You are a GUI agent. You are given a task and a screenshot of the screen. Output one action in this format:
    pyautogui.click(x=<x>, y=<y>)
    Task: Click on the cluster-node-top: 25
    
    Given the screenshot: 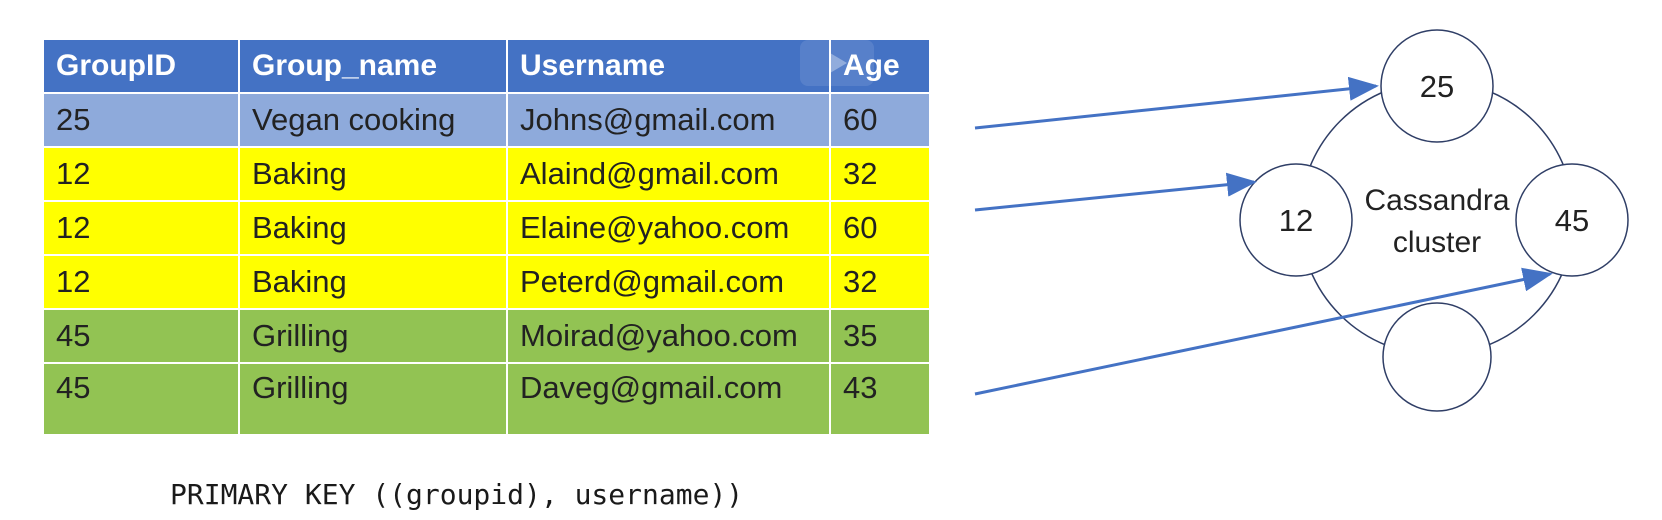 What is the action you would take?
    pyautogui.click(x=1437, y=86)
    